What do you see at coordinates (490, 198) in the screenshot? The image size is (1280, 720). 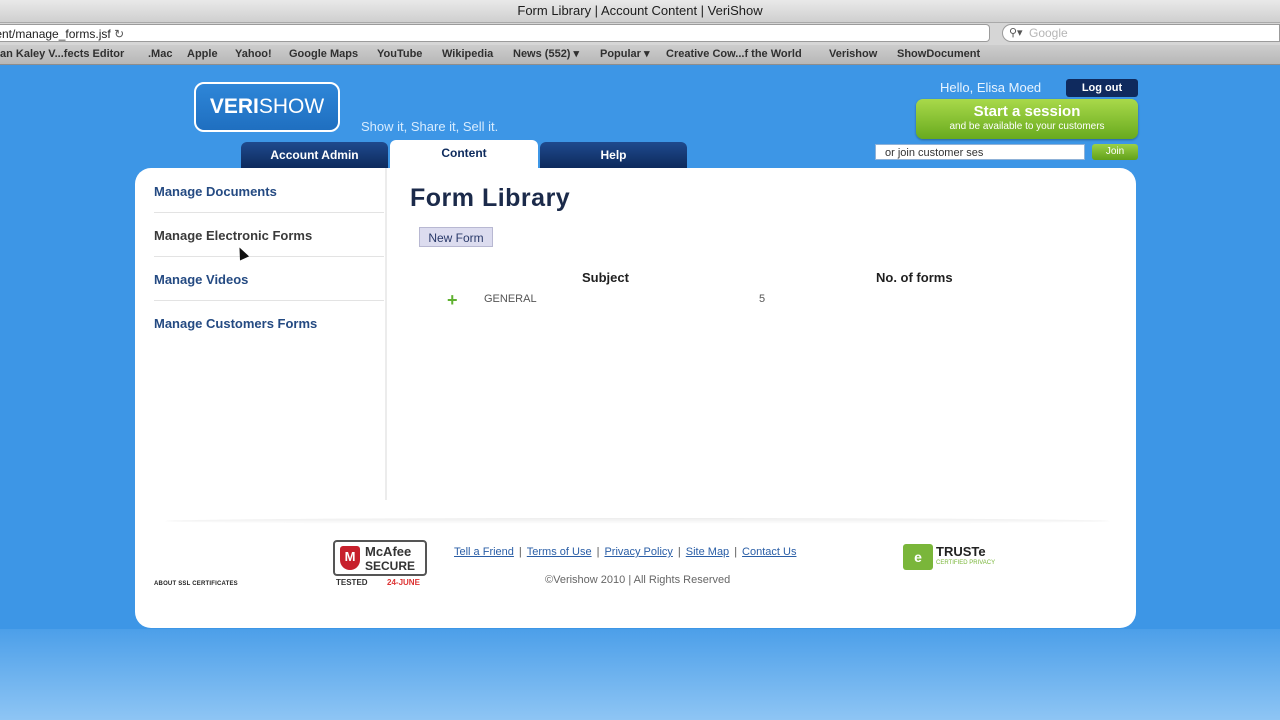 I see `page-title: Form Library` at bounding box center [490, 198].